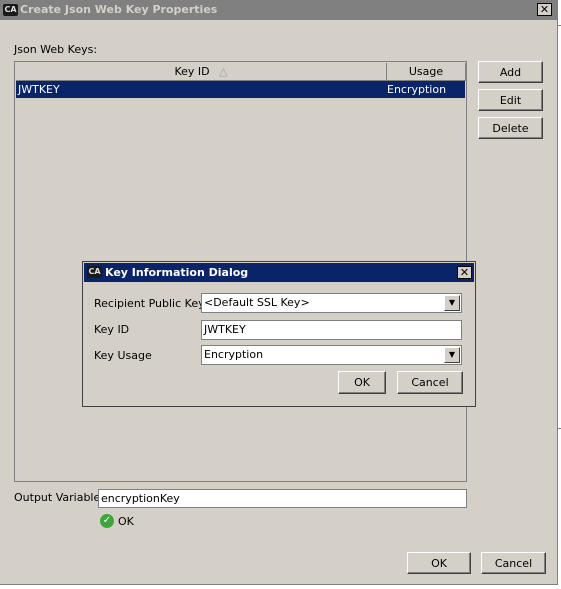 Image resolution: width=561 pixels, height=589 pixels. What do you see at coordinates (439, 563) in the screenshot?
I see `ok-button: OK` at bounding box center [439, 563].